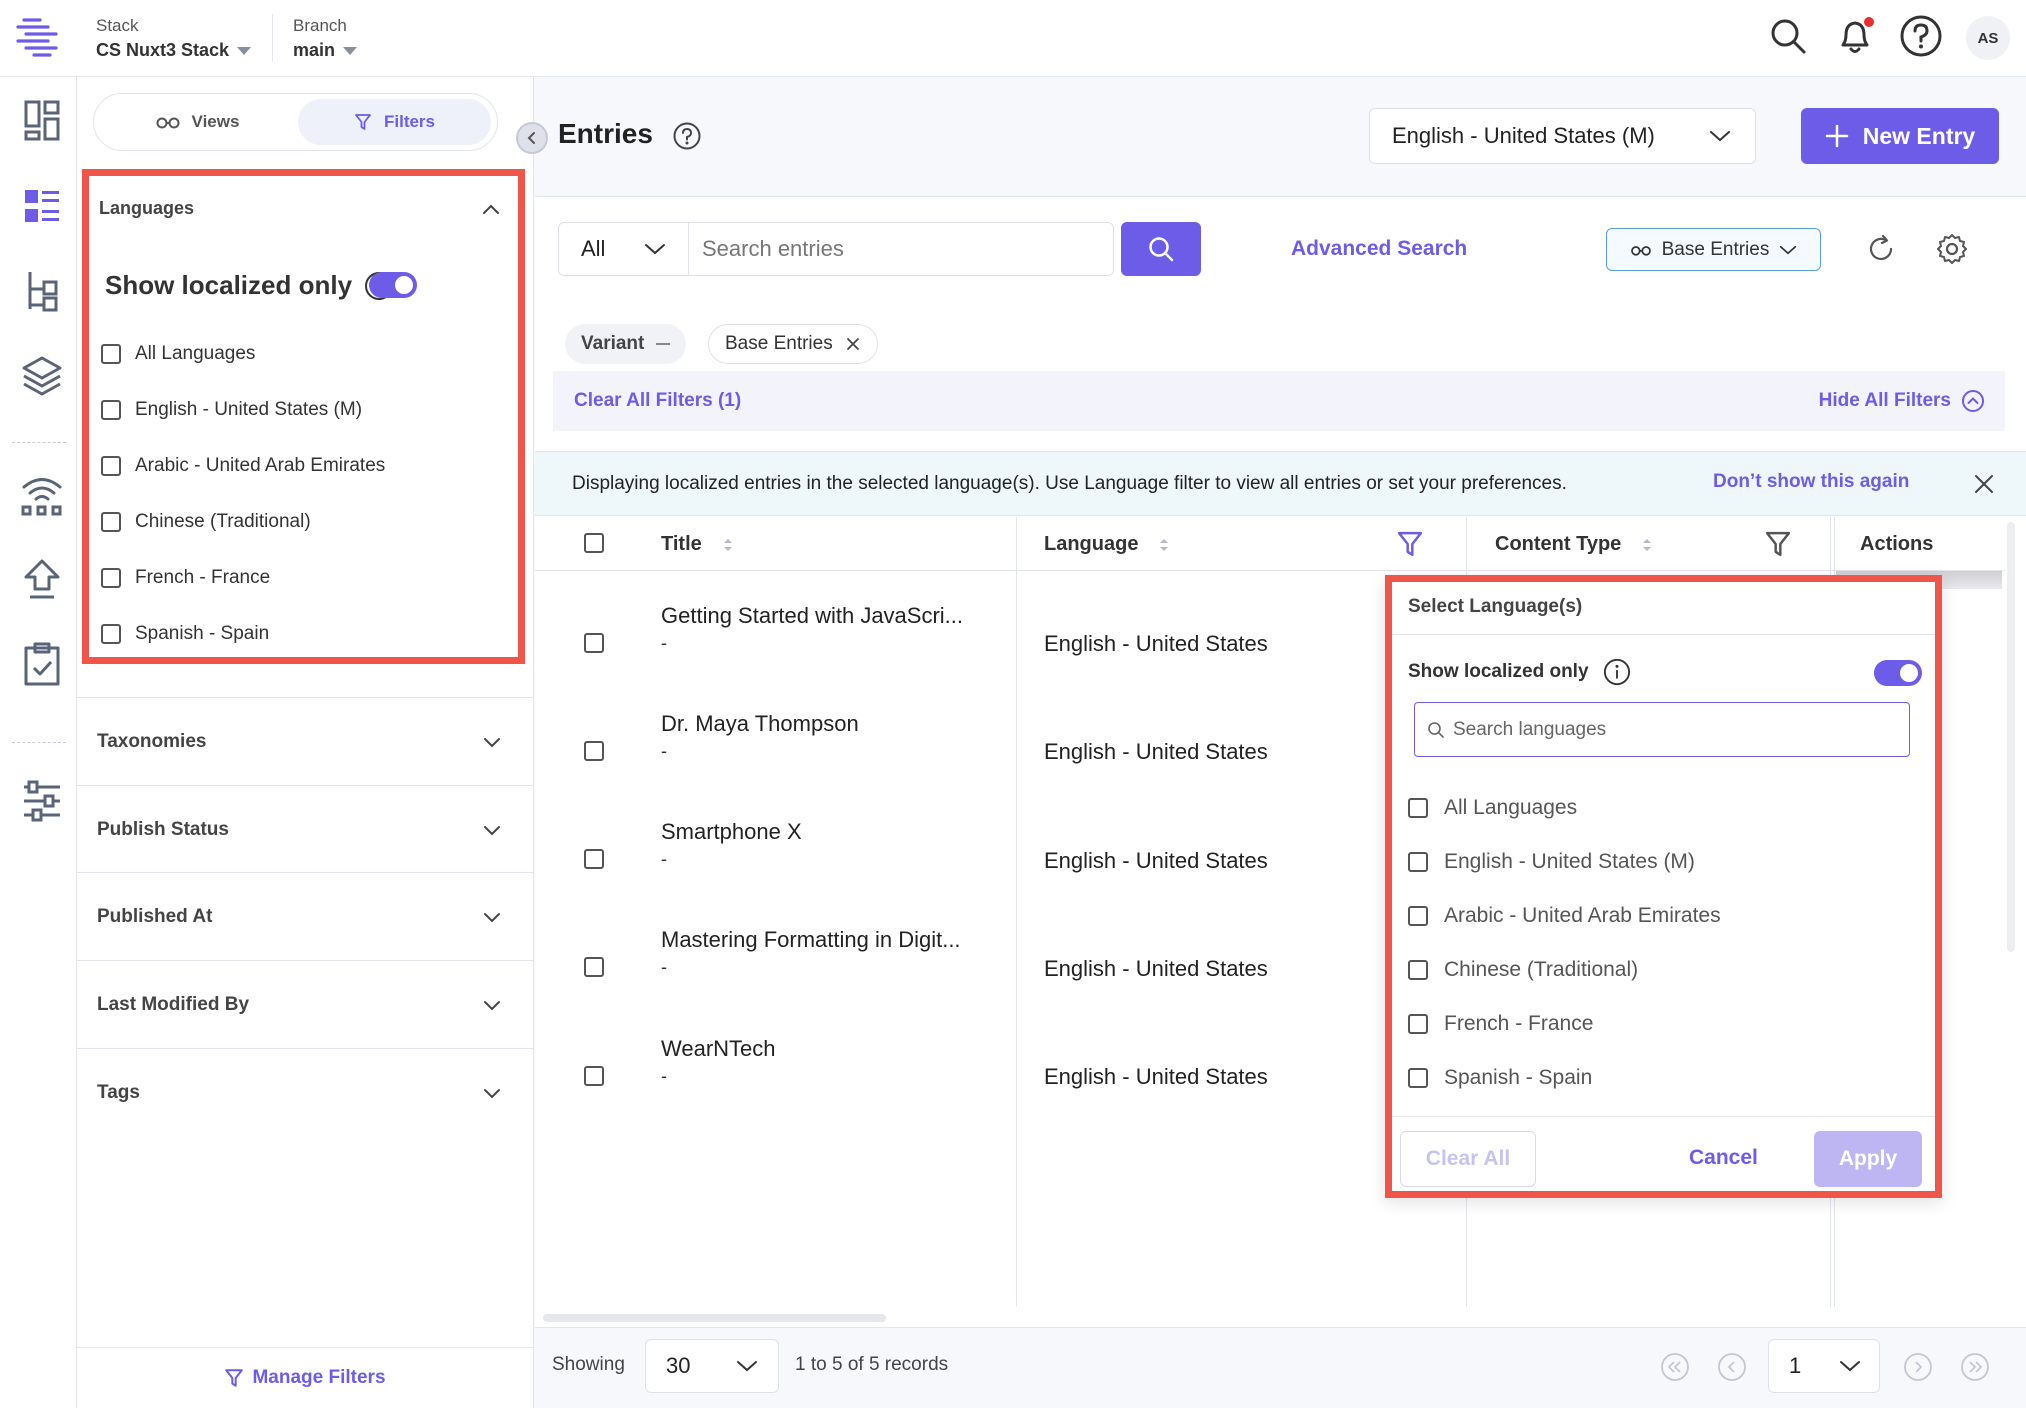 The height and width of the screenshot is (1408, 2026). Describe the element at coordinates (146, 208) in the screenshot. I see `languages-header: Languages` at that location.